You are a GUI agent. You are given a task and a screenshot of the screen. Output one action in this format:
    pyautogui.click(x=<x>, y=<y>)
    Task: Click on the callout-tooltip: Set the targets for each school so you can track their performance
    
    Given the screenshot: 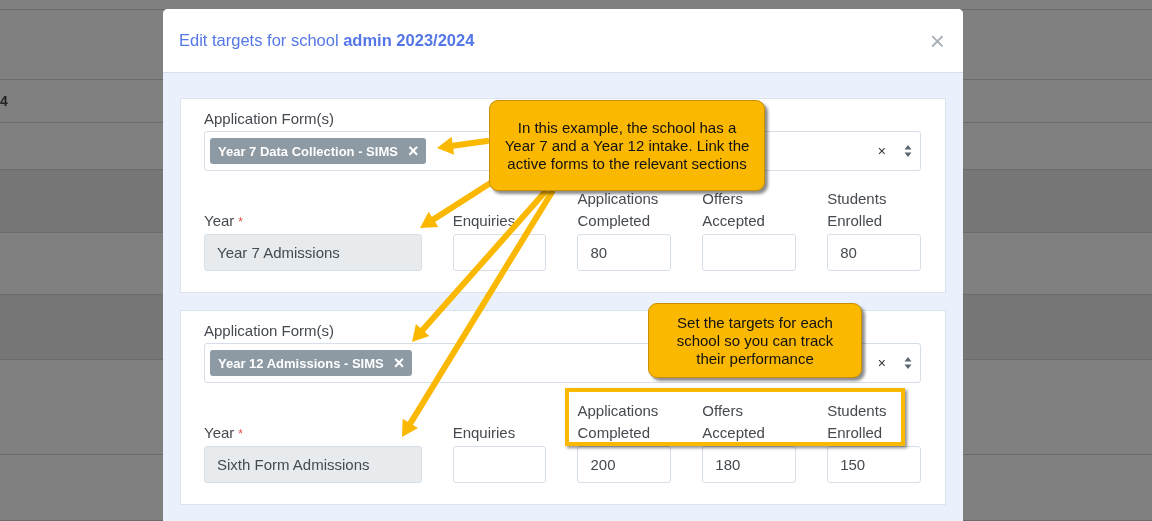 What is the action you would take?
    pyautogui.click(x=755, y=340)
    